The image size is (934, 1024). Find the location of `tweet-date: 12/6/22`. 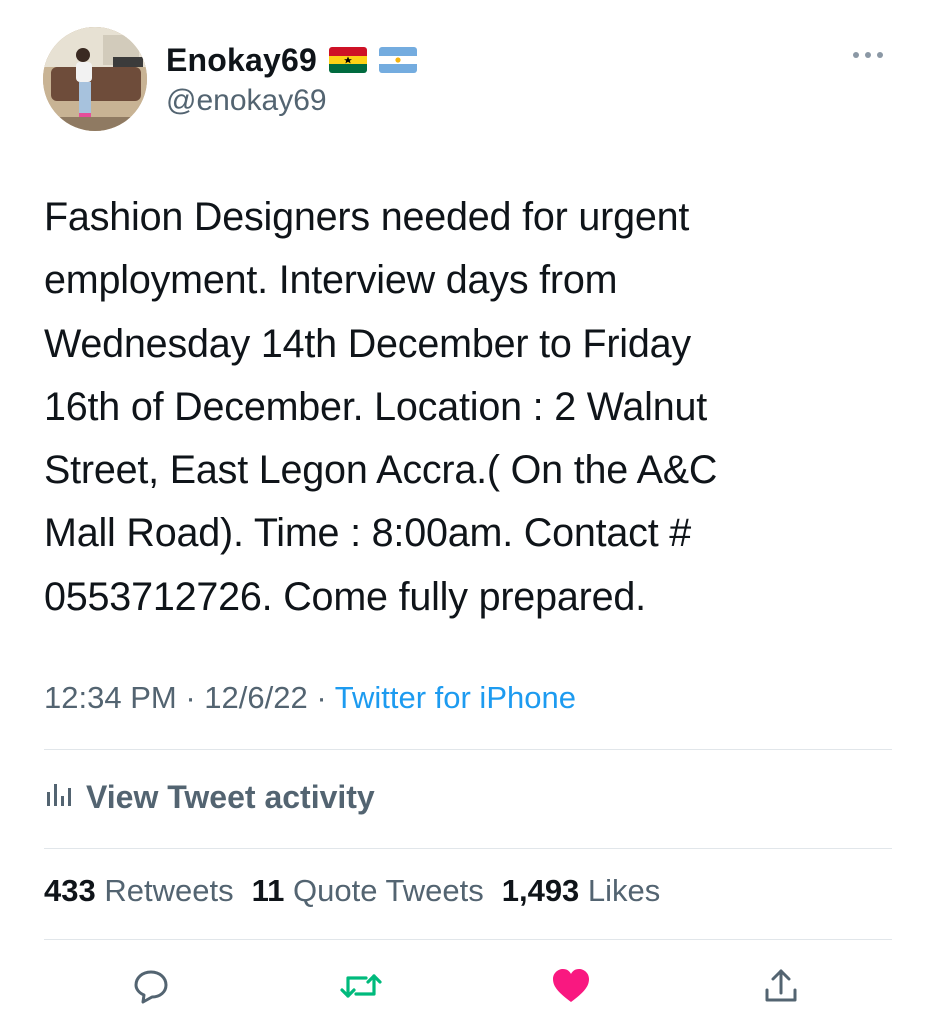

tweet-date: 12/6/22 is located at coordinates (255, 697).